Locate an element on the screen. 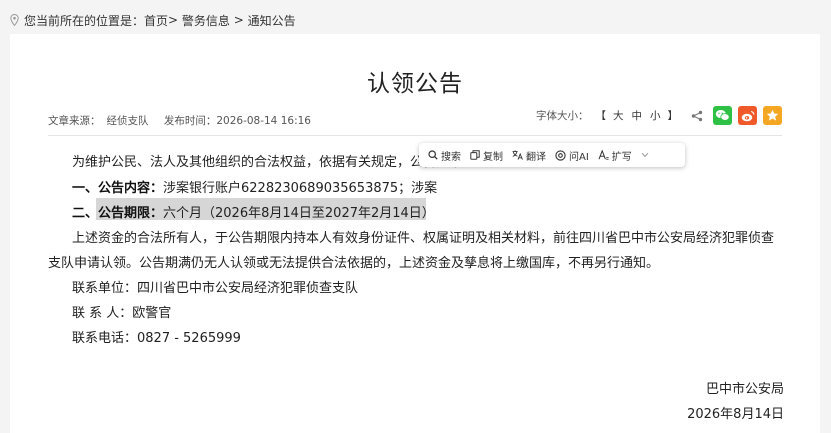 The height and width of the screenshot is (433, 831). signature-org: 巴中市公安局 is located at coordinates (744, 389).